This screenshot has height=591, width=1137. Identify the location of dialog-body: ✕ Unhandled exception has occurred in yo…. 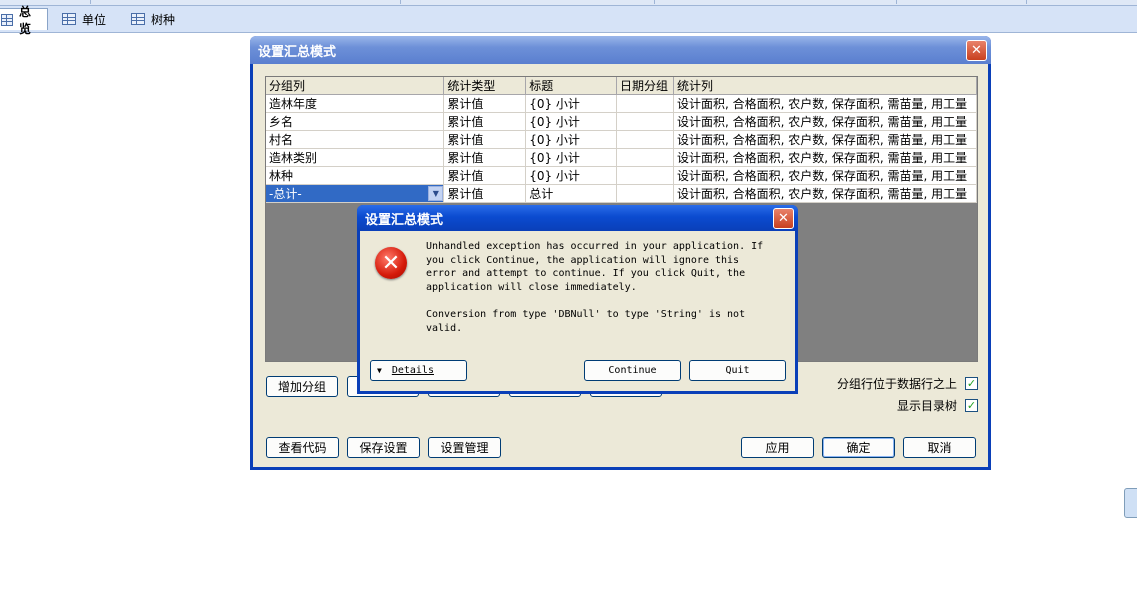
(577, 311).